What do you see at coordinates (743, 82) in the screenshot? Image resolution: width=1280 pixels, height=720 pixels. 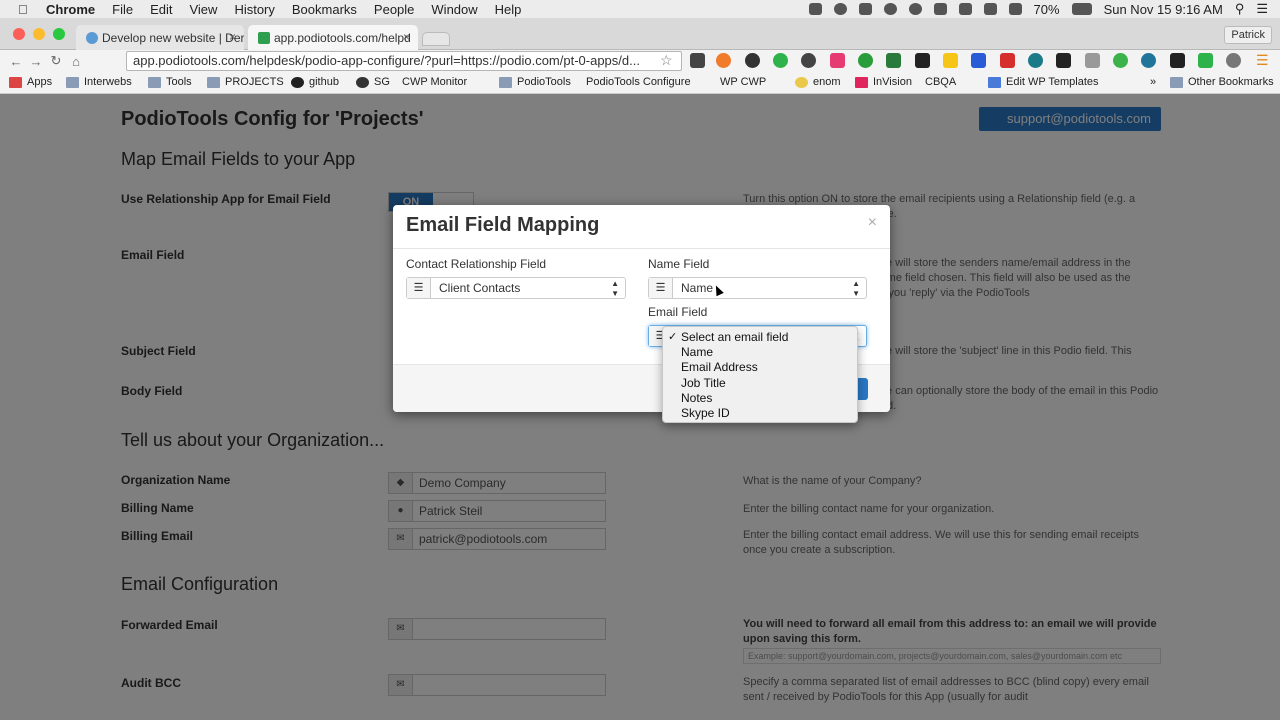 I see `bookmark-label: WP CWP` at bounding box center [743, 82].